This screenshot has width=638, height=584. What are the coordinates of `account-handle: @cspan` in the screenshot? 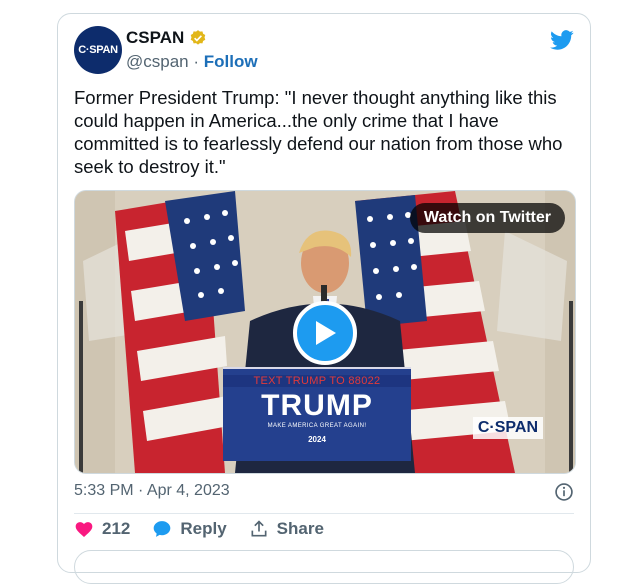 It's located at (157, 61).